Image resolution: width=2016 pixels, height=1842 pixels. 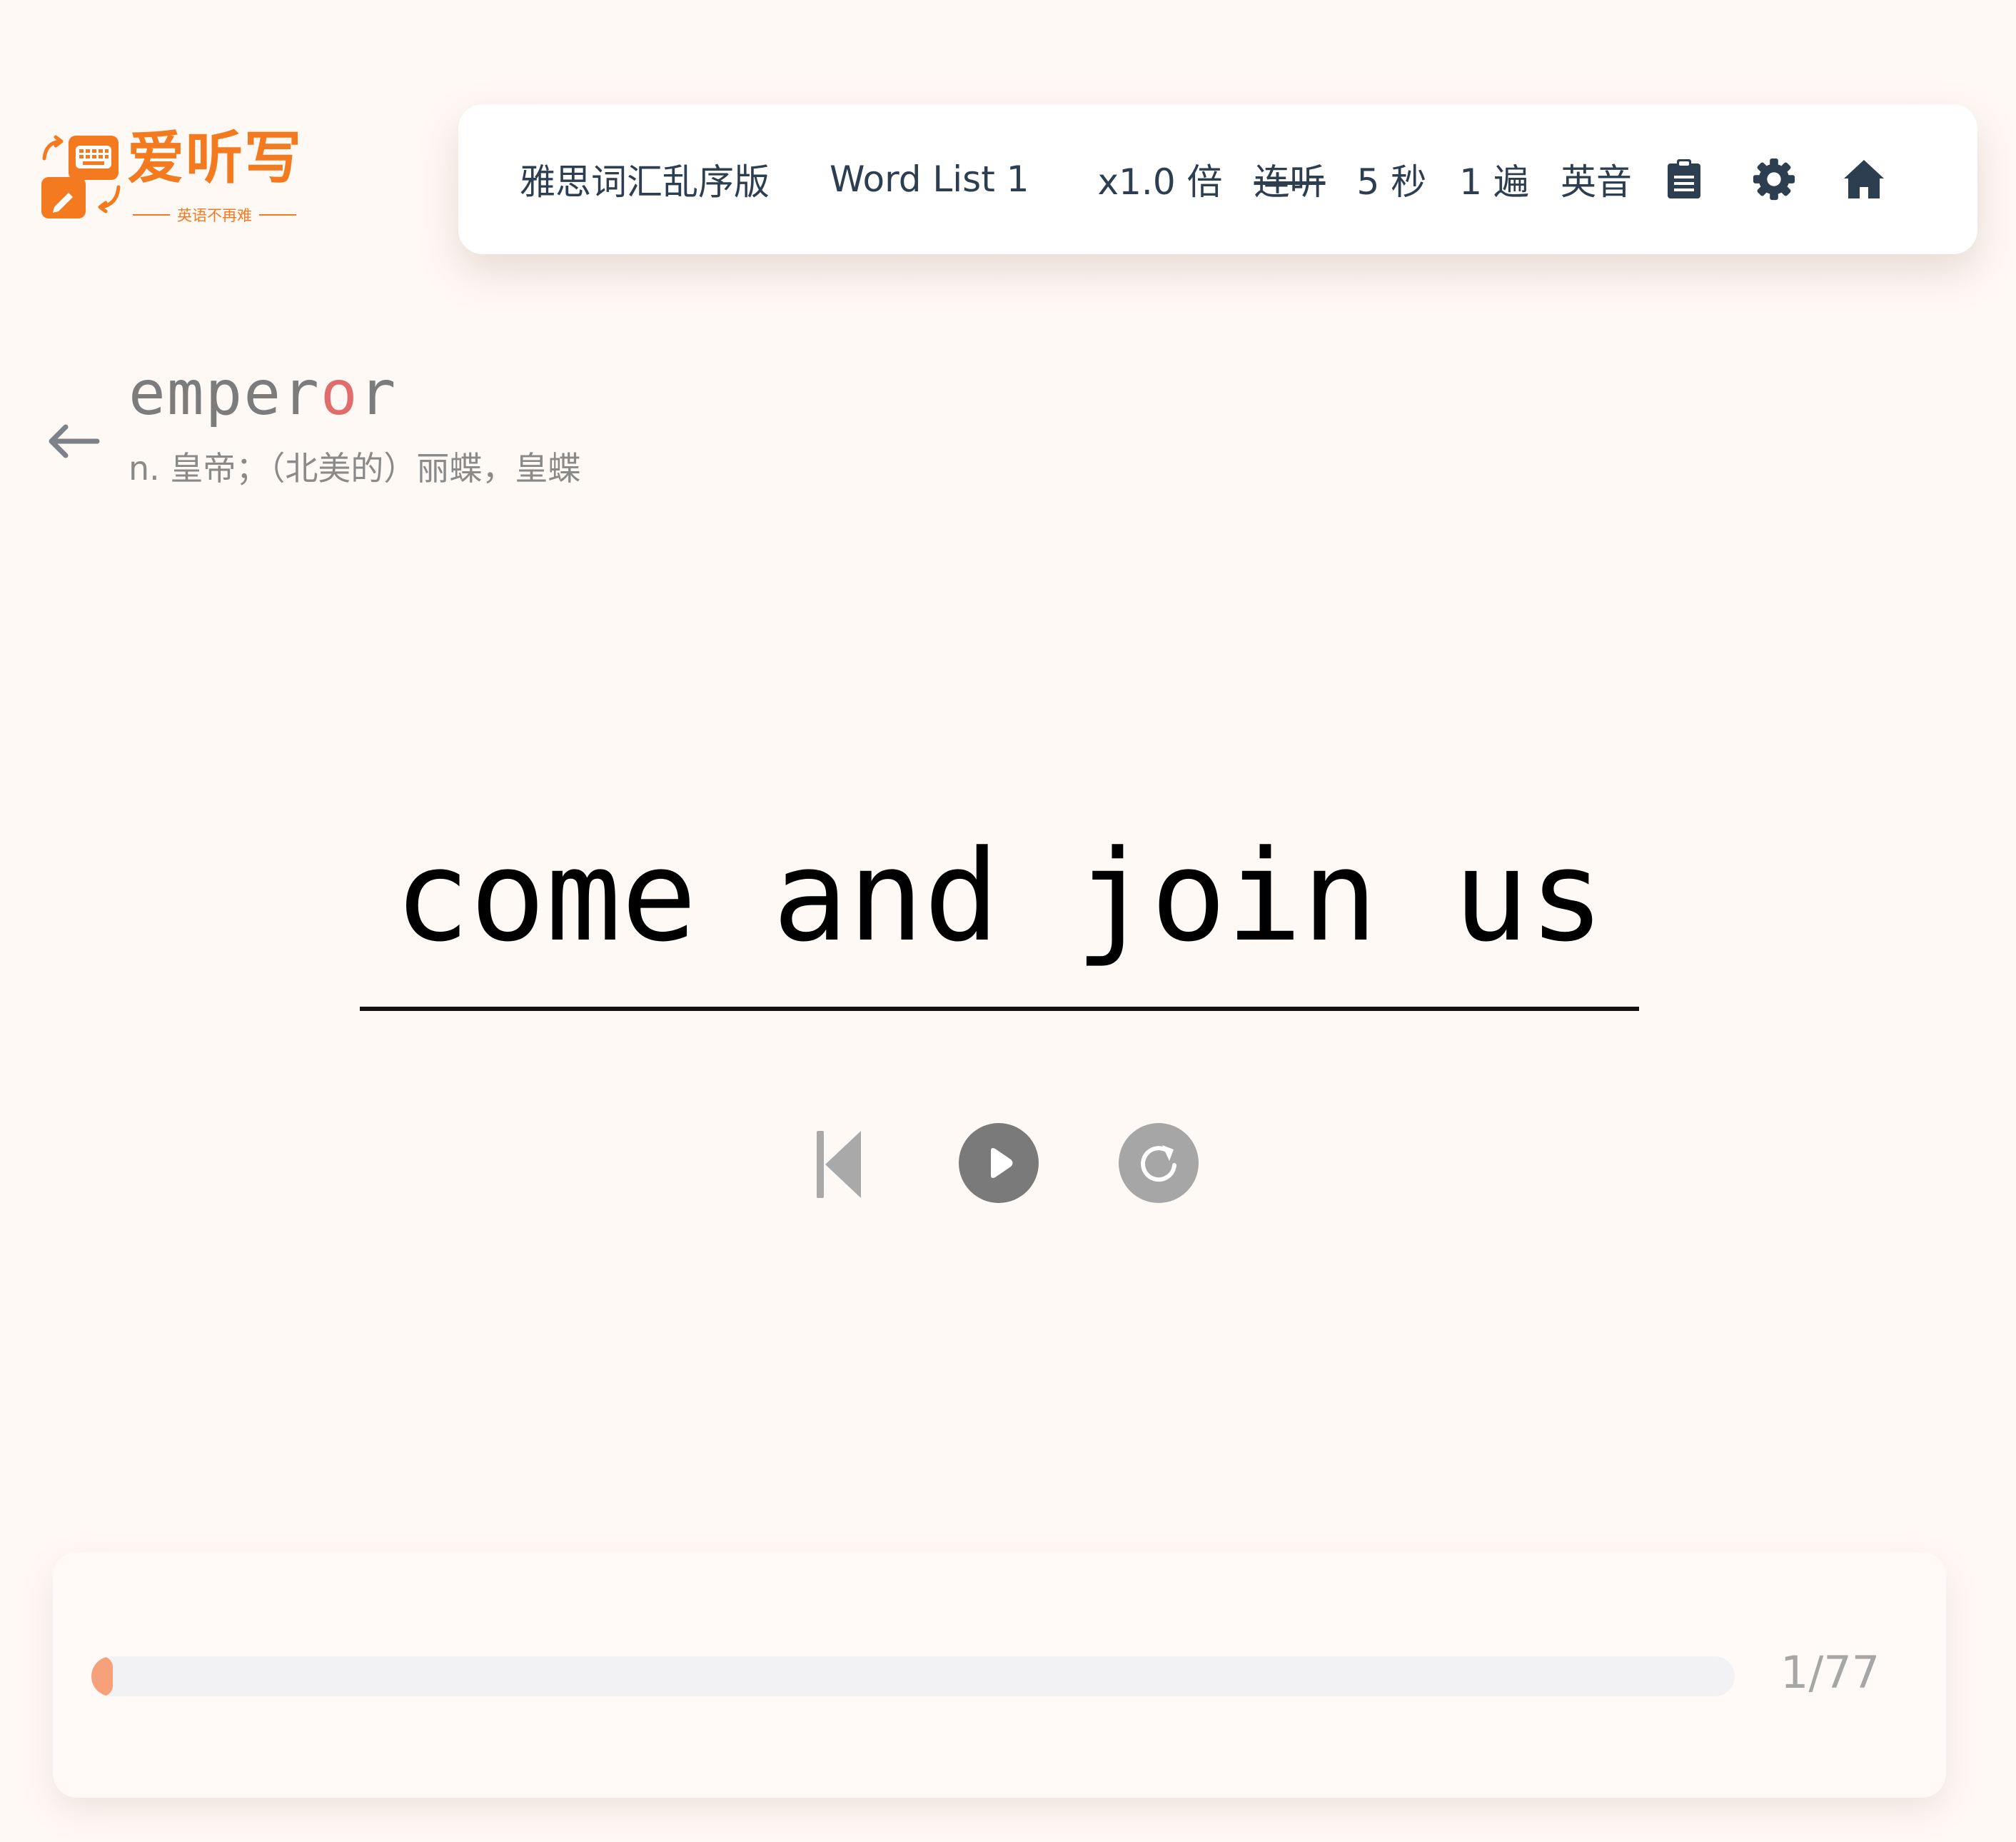 What do you see at coordinates (354, 469) in the screenshot?
I see `previous-word-definition: n. 皇帝；（北美的）丽蝶，皇蝶` at bounding box center [354, 469].